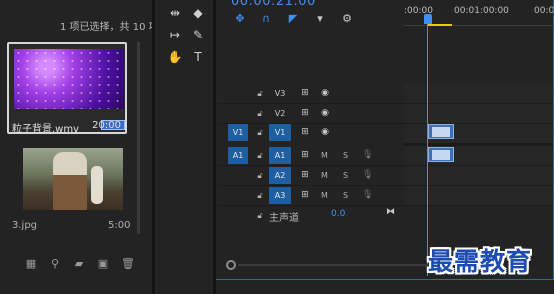  What do you see at coordinates (175, 13) in the screenshot?
I see `ripple-edit-tool-icon: ⇹` at bounding box center [175, 13].